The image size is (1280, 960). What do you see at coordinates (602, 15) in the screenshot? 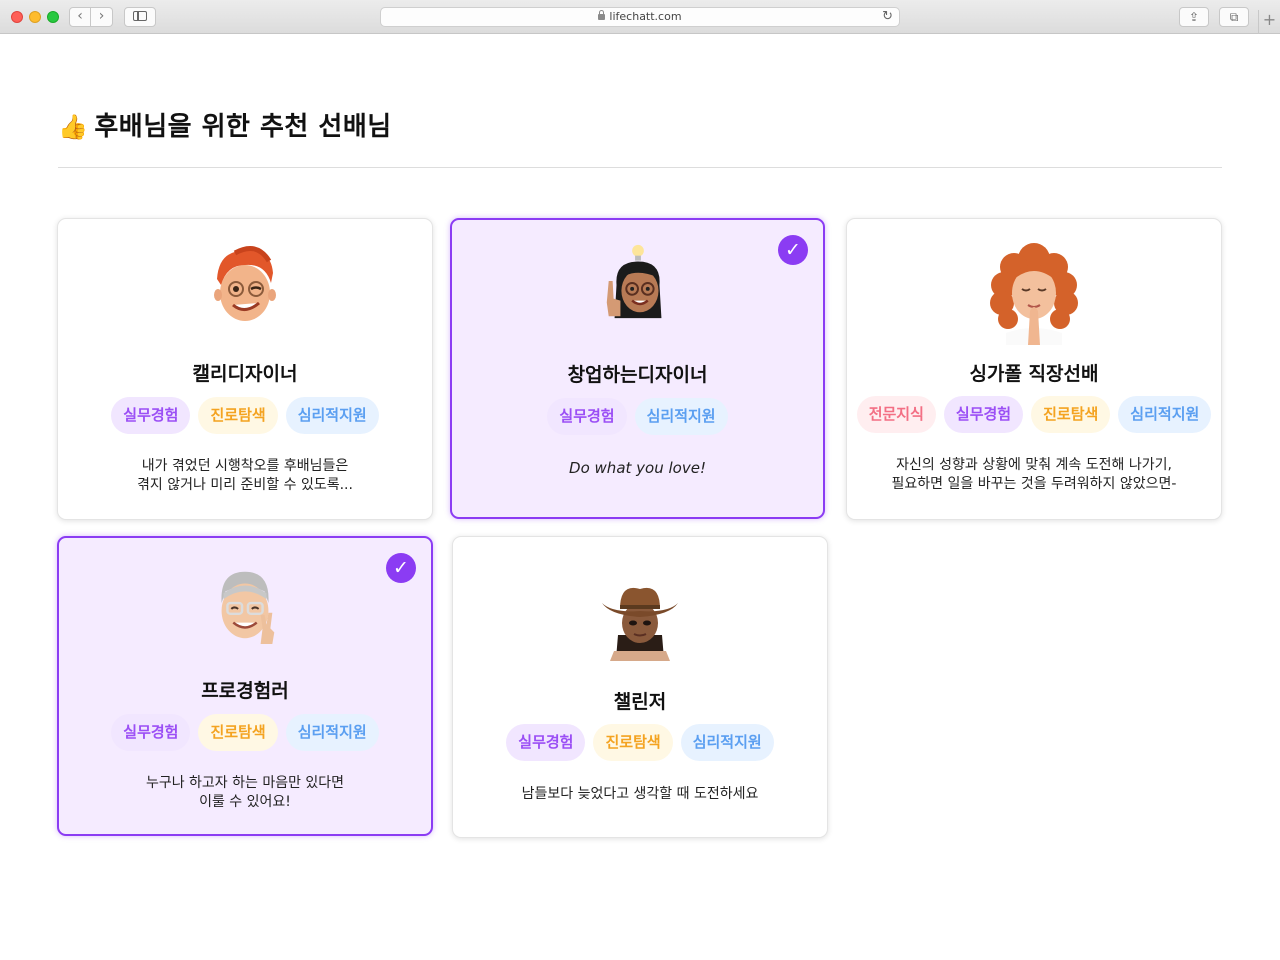
I see `lock-icon` at bounding box center [602, 15].